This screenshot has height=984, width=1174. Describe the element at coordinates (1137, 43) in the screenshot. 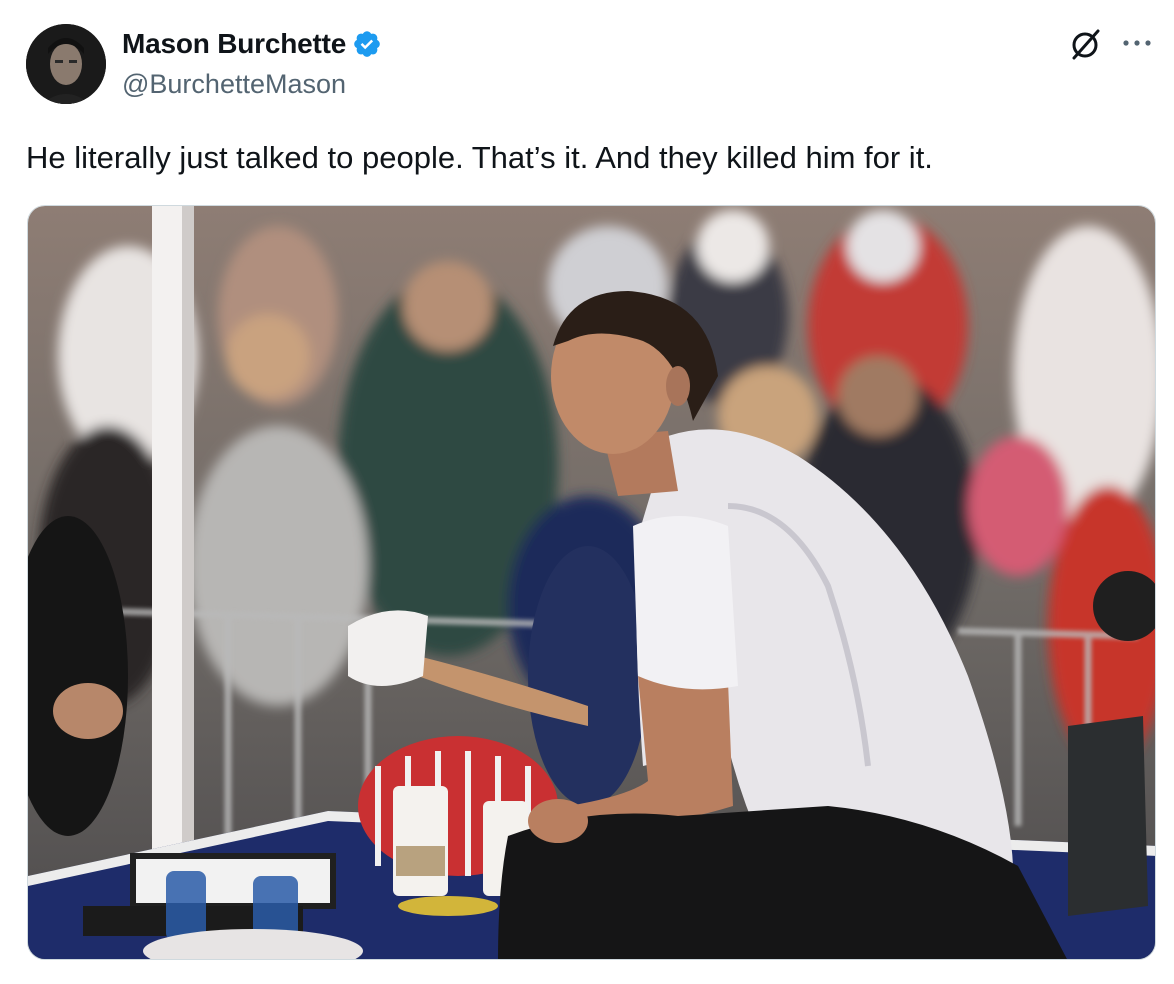

I see `more-options-icon` at that location.